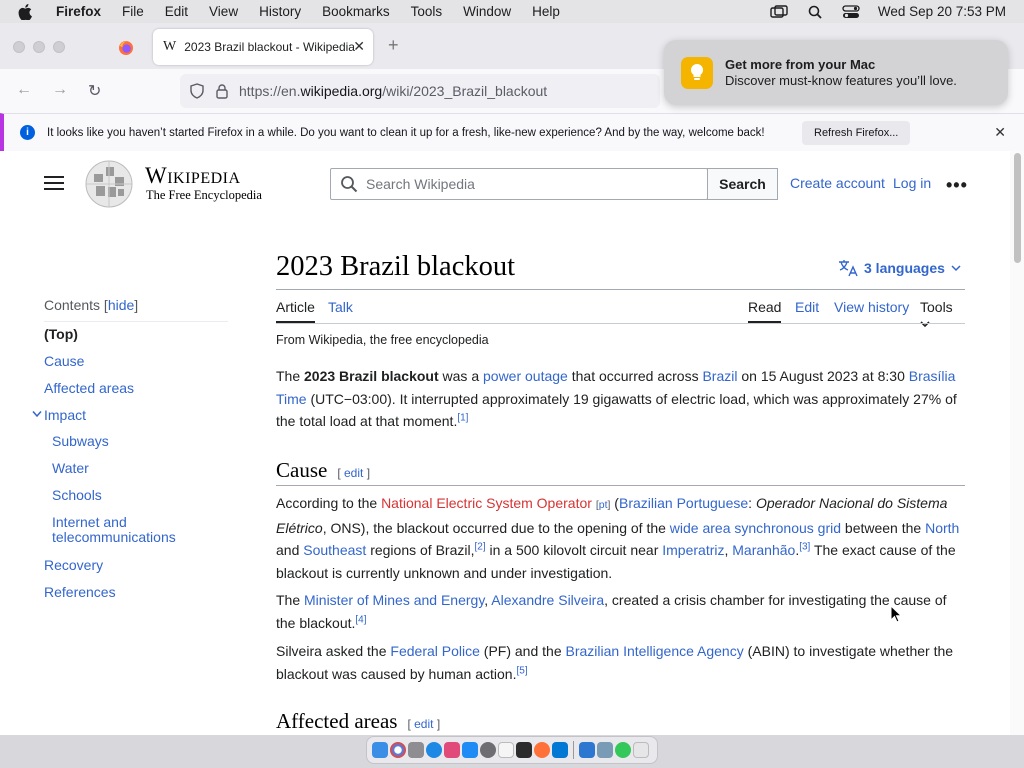  I want to click on tools-dropdown: Tools, so click(942, 315).